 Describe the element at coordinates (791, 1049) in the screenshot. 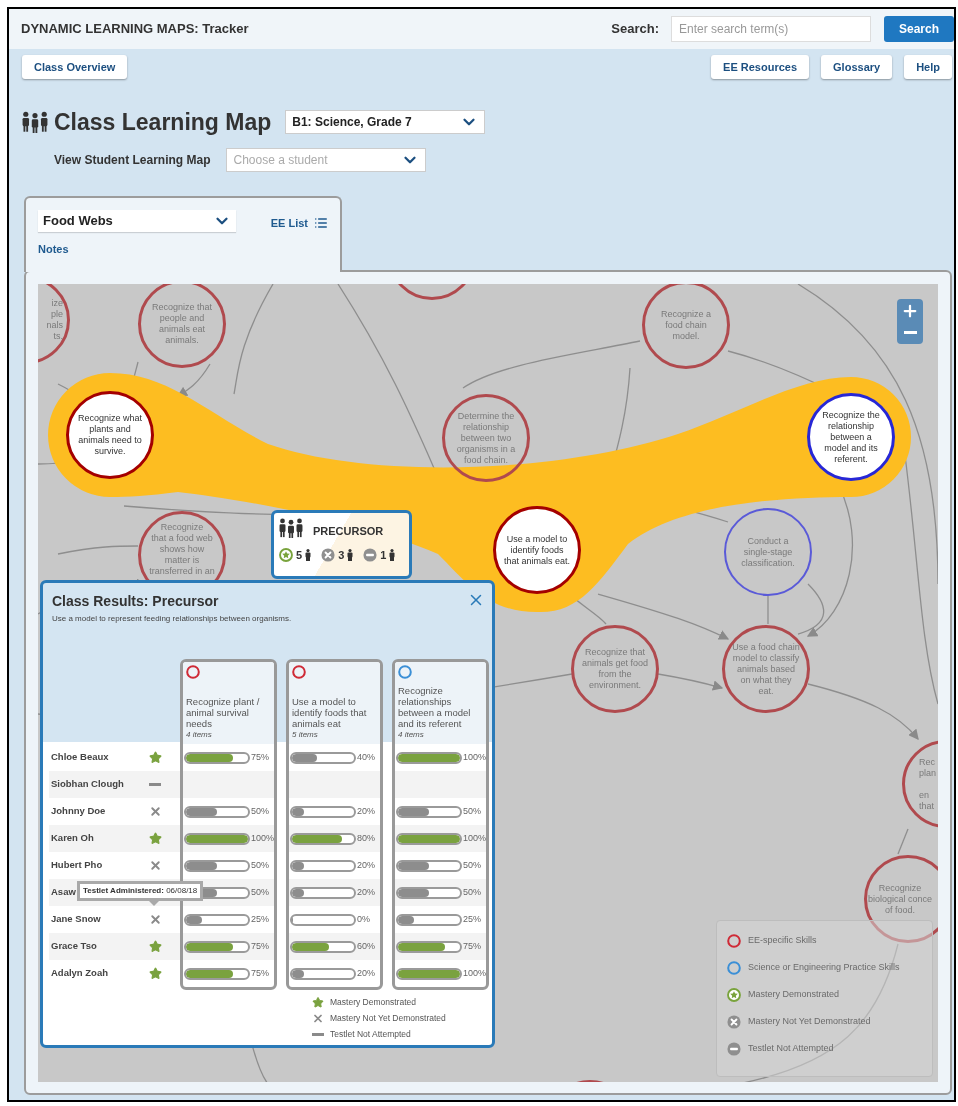

I see `legend-label: Testlet Not Attempted` at that location.